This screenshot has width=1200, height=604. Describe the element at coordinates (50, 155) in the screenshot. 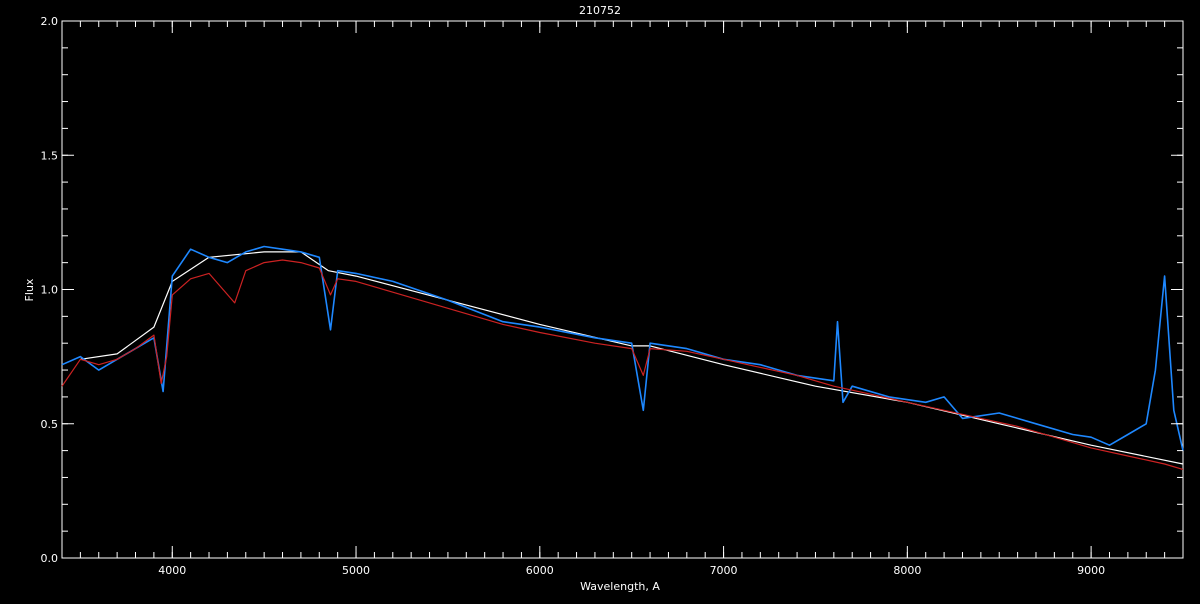

I see `y-tick-label: 1.5` at that location.